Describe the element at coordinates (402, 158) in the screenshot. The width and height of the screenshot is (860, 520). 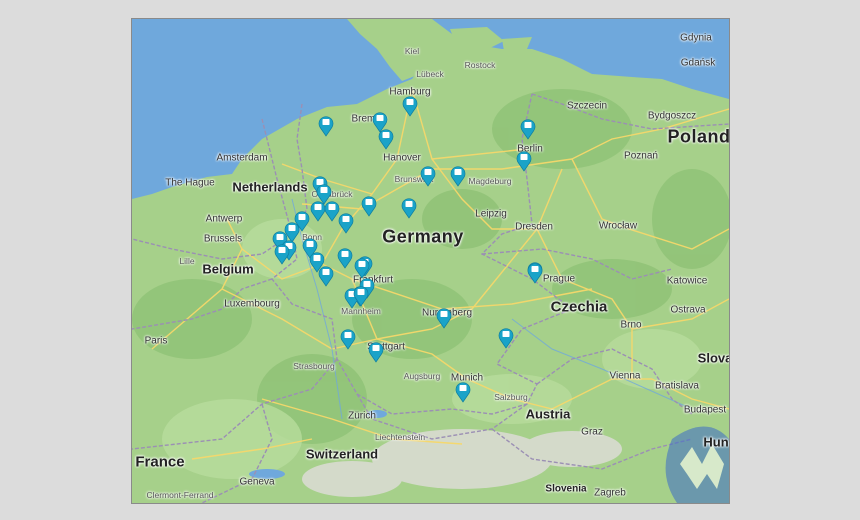
I see `city-label: Hanover` at that location.